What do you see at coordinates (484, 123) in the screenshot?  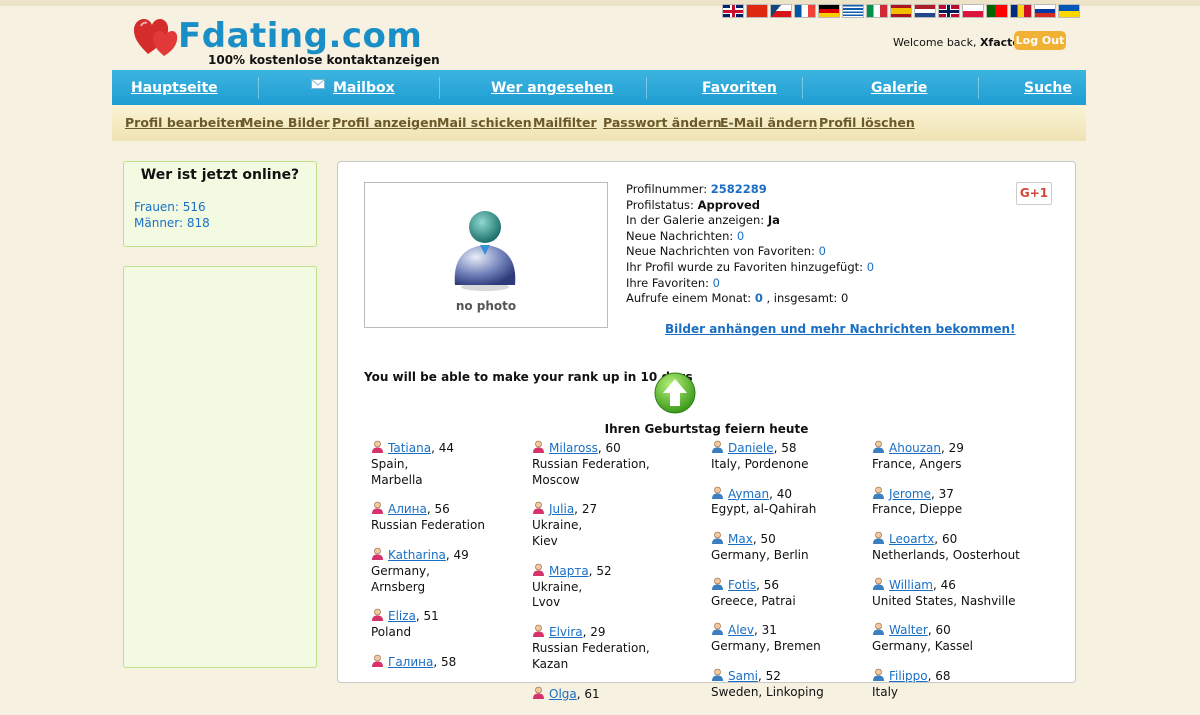 I see `subnav-mail-schicken: Mail schicken` at bounding box center [484, 123].